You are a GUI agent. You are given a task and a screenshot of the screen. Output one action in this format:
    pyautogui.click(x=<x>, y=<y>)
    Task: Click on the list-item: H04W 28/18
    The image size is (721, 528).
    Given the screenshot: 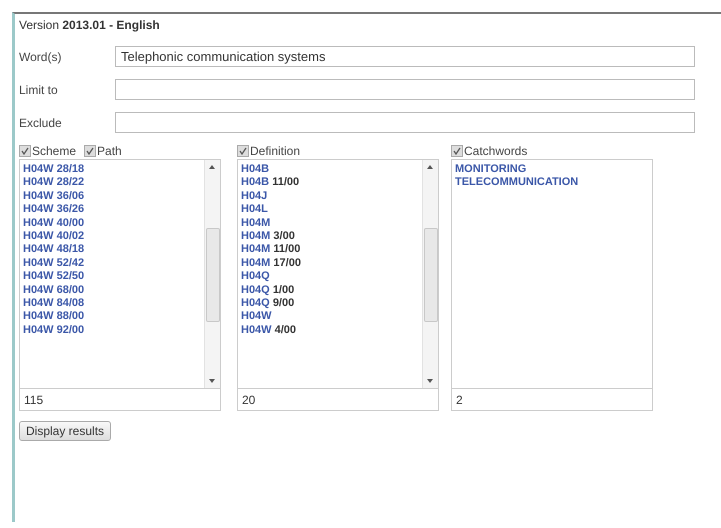 What is the action you would take?
    pyautogui.click(x=112, y=169)
    